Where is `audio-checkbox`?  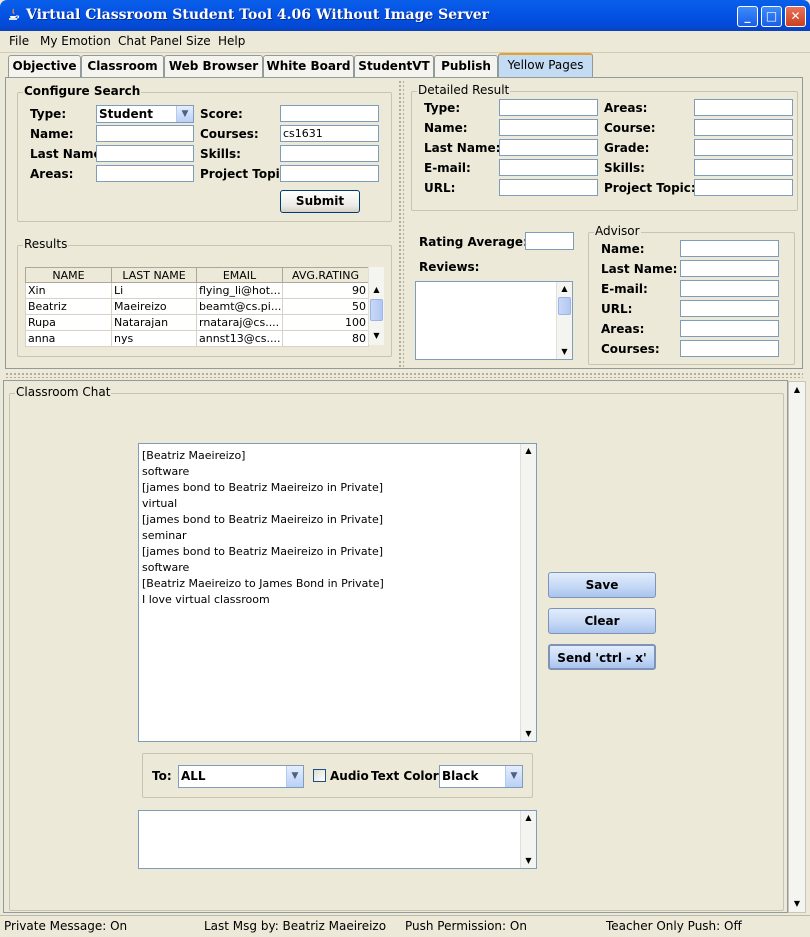
audio-checkbox is located at coordinates (319, 775).